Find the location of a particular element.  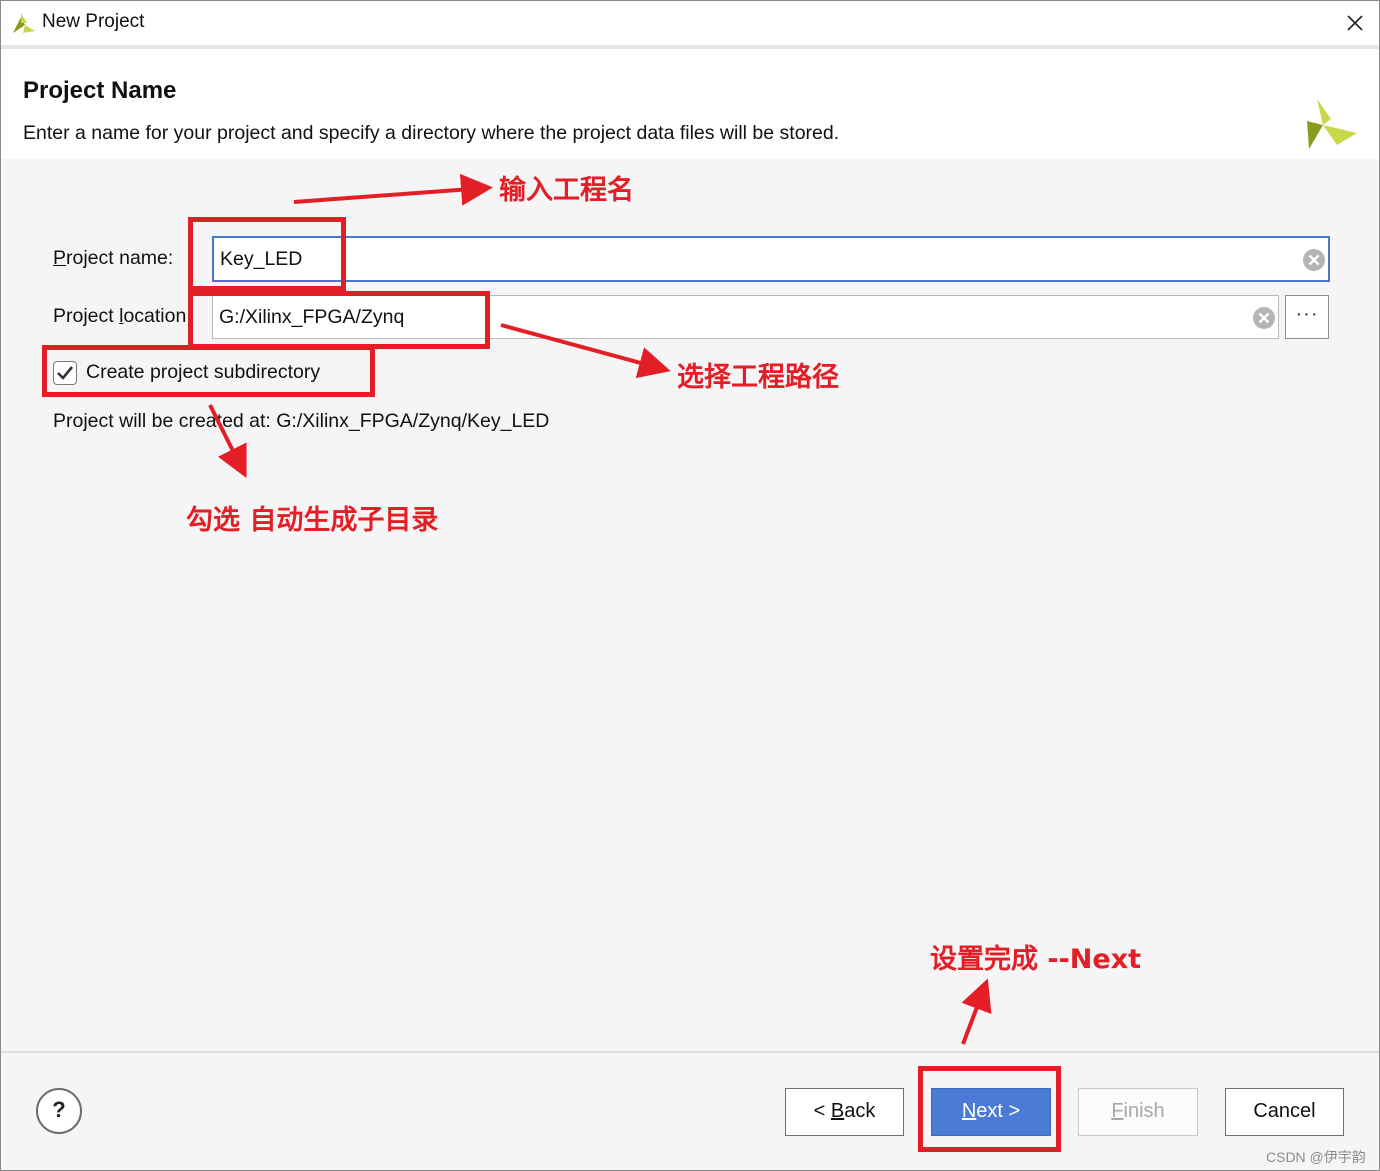

arrow-to-subdir-note is located at coordinates (227, 441).